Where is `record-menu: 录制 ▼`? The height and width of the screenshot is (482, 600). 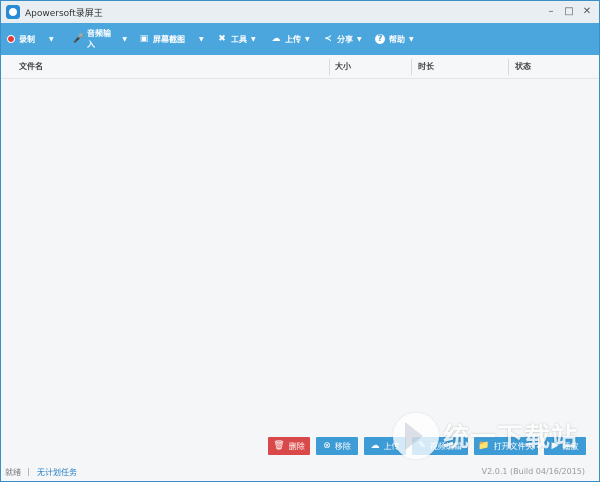 record-menu: 录制 ▼ is located at coordinates (34, 39).